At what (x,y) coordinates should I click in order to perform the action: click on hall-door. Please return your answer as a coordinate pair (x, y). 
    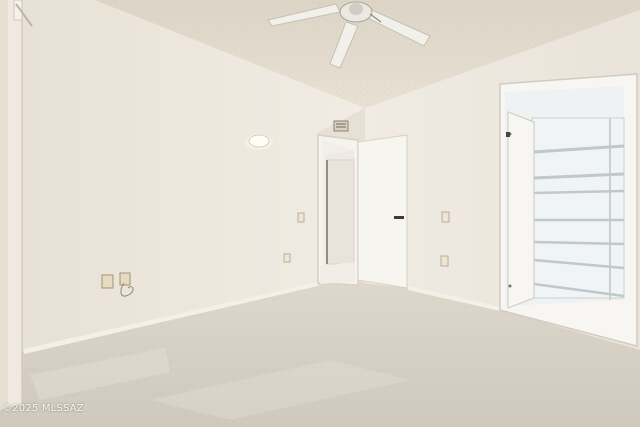
    Looking at the image, I should click on (382, 211).